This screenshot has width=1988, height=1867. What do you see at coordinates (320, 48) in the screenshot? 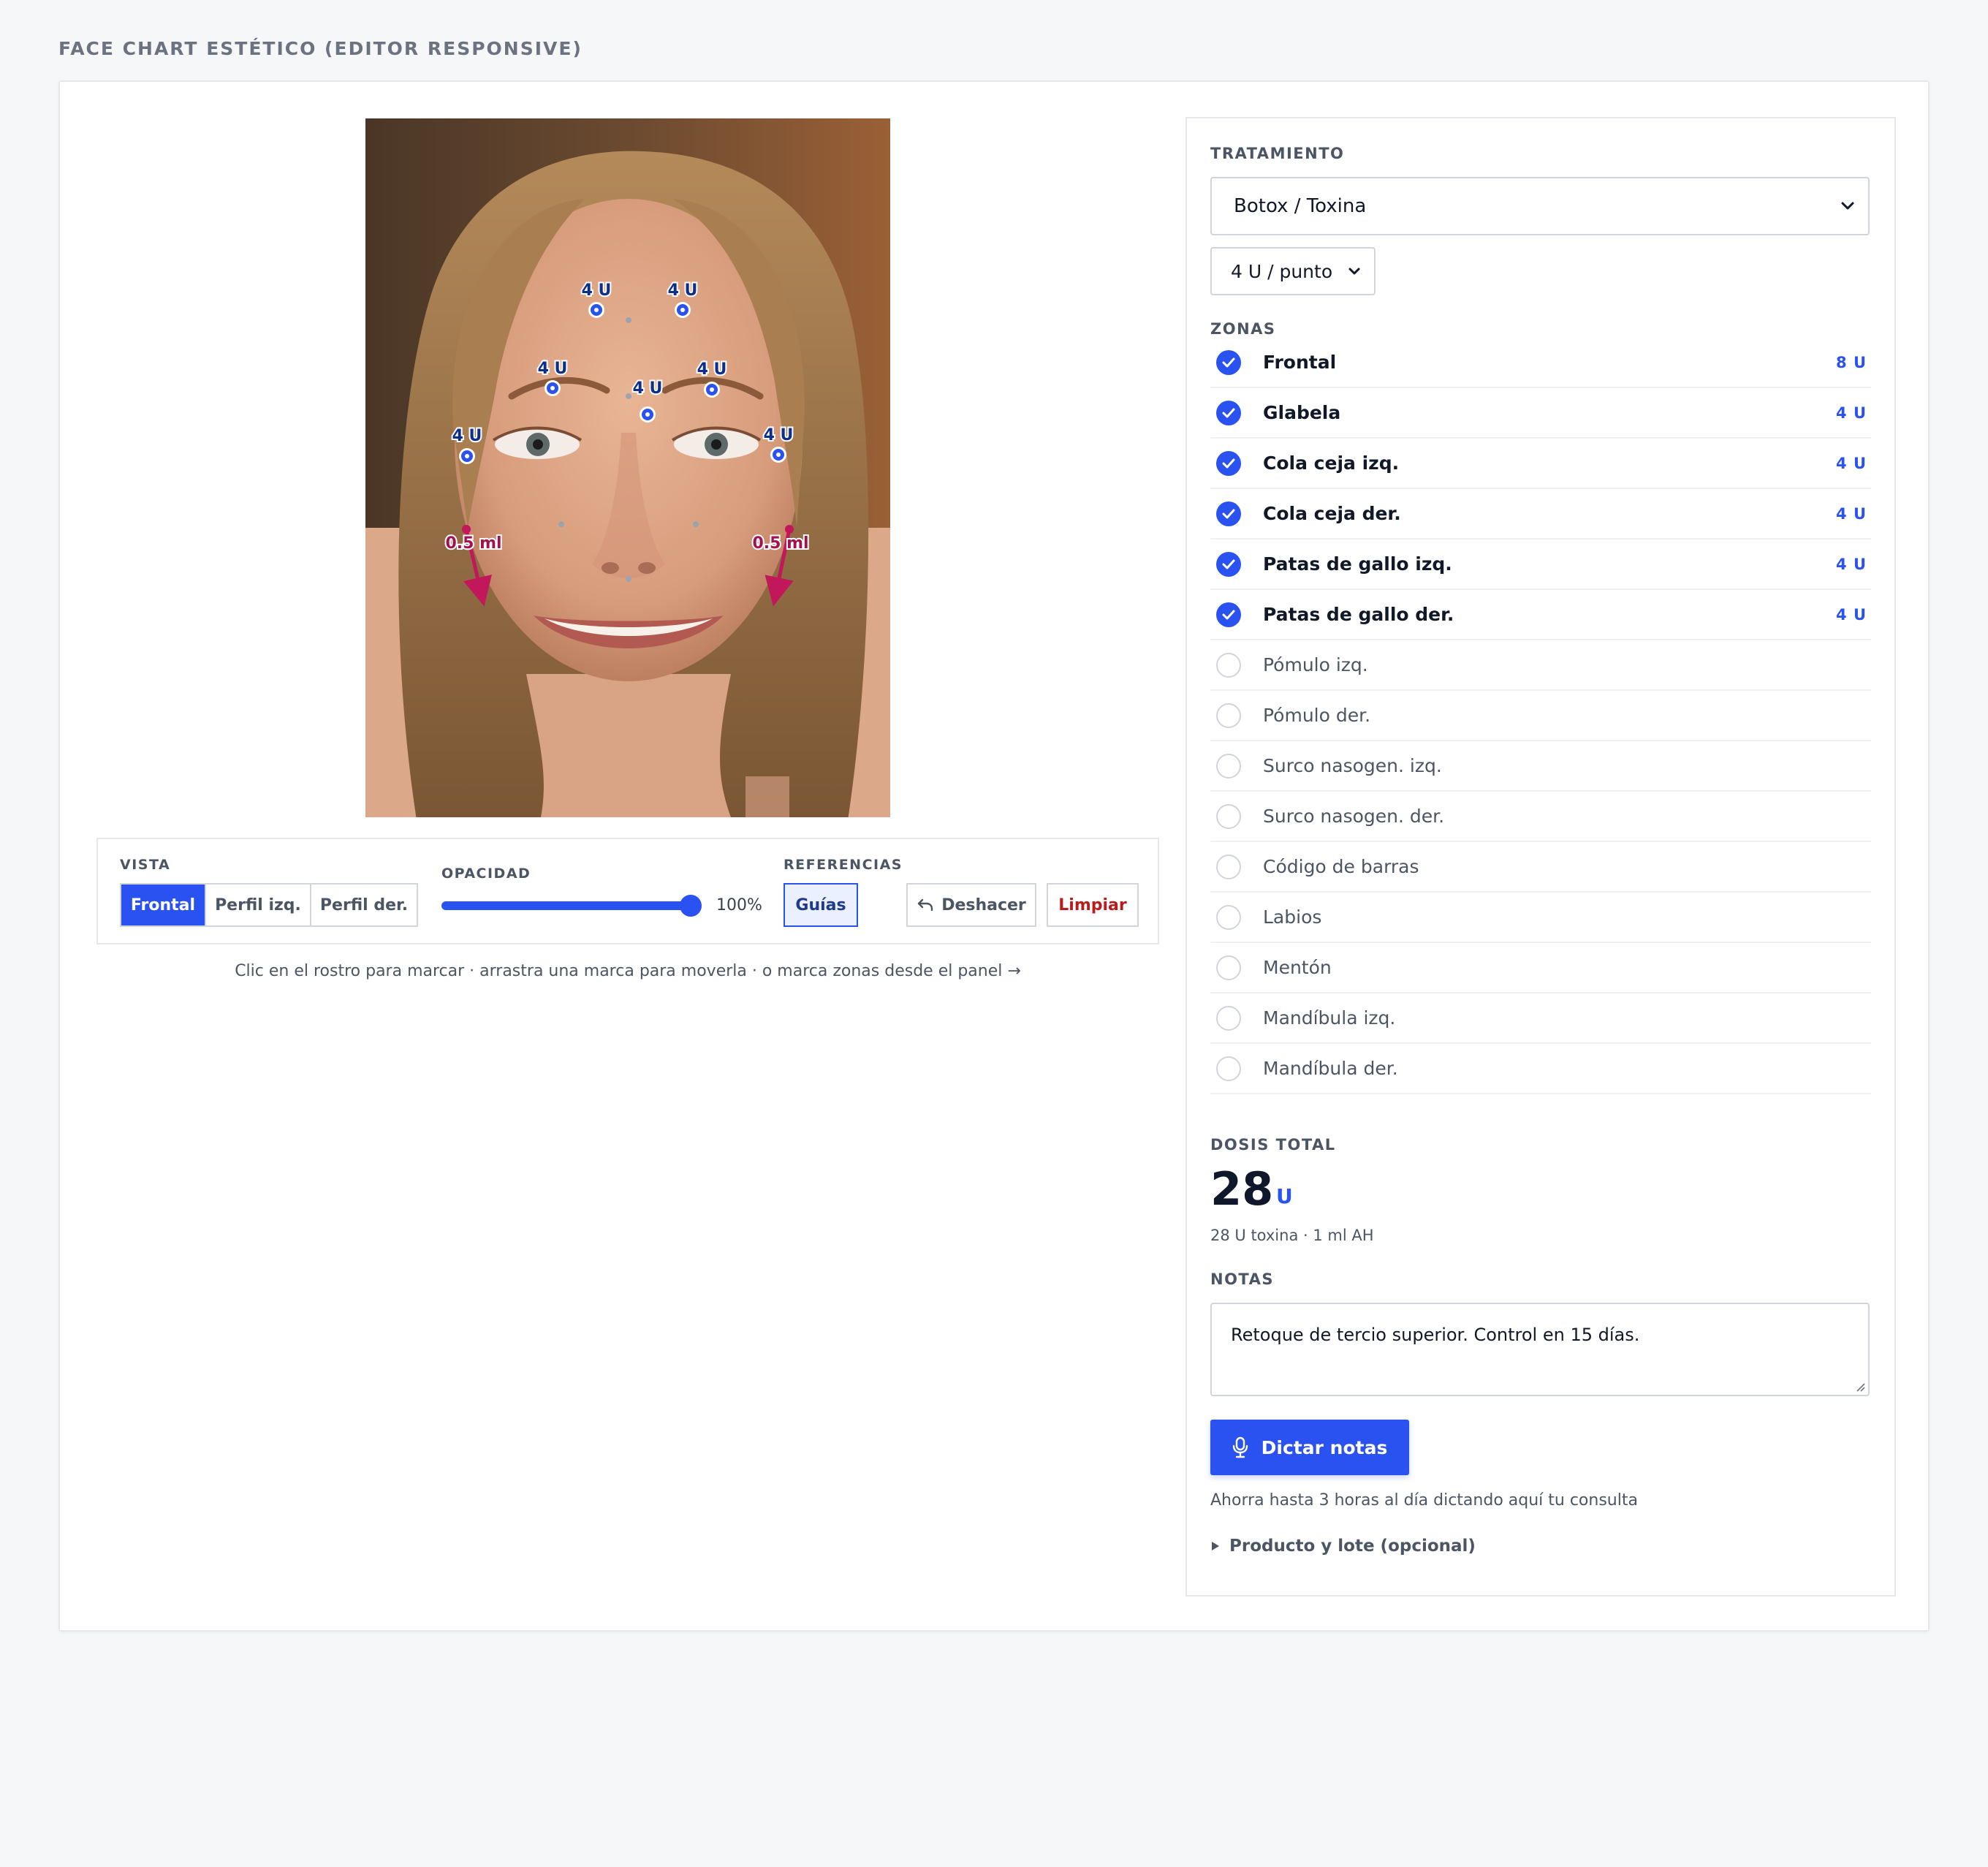
I see `page-title: FACE CHART ESTÉTICO (EDITOR RESPONSIVE)` at bounding box center [320, 48].